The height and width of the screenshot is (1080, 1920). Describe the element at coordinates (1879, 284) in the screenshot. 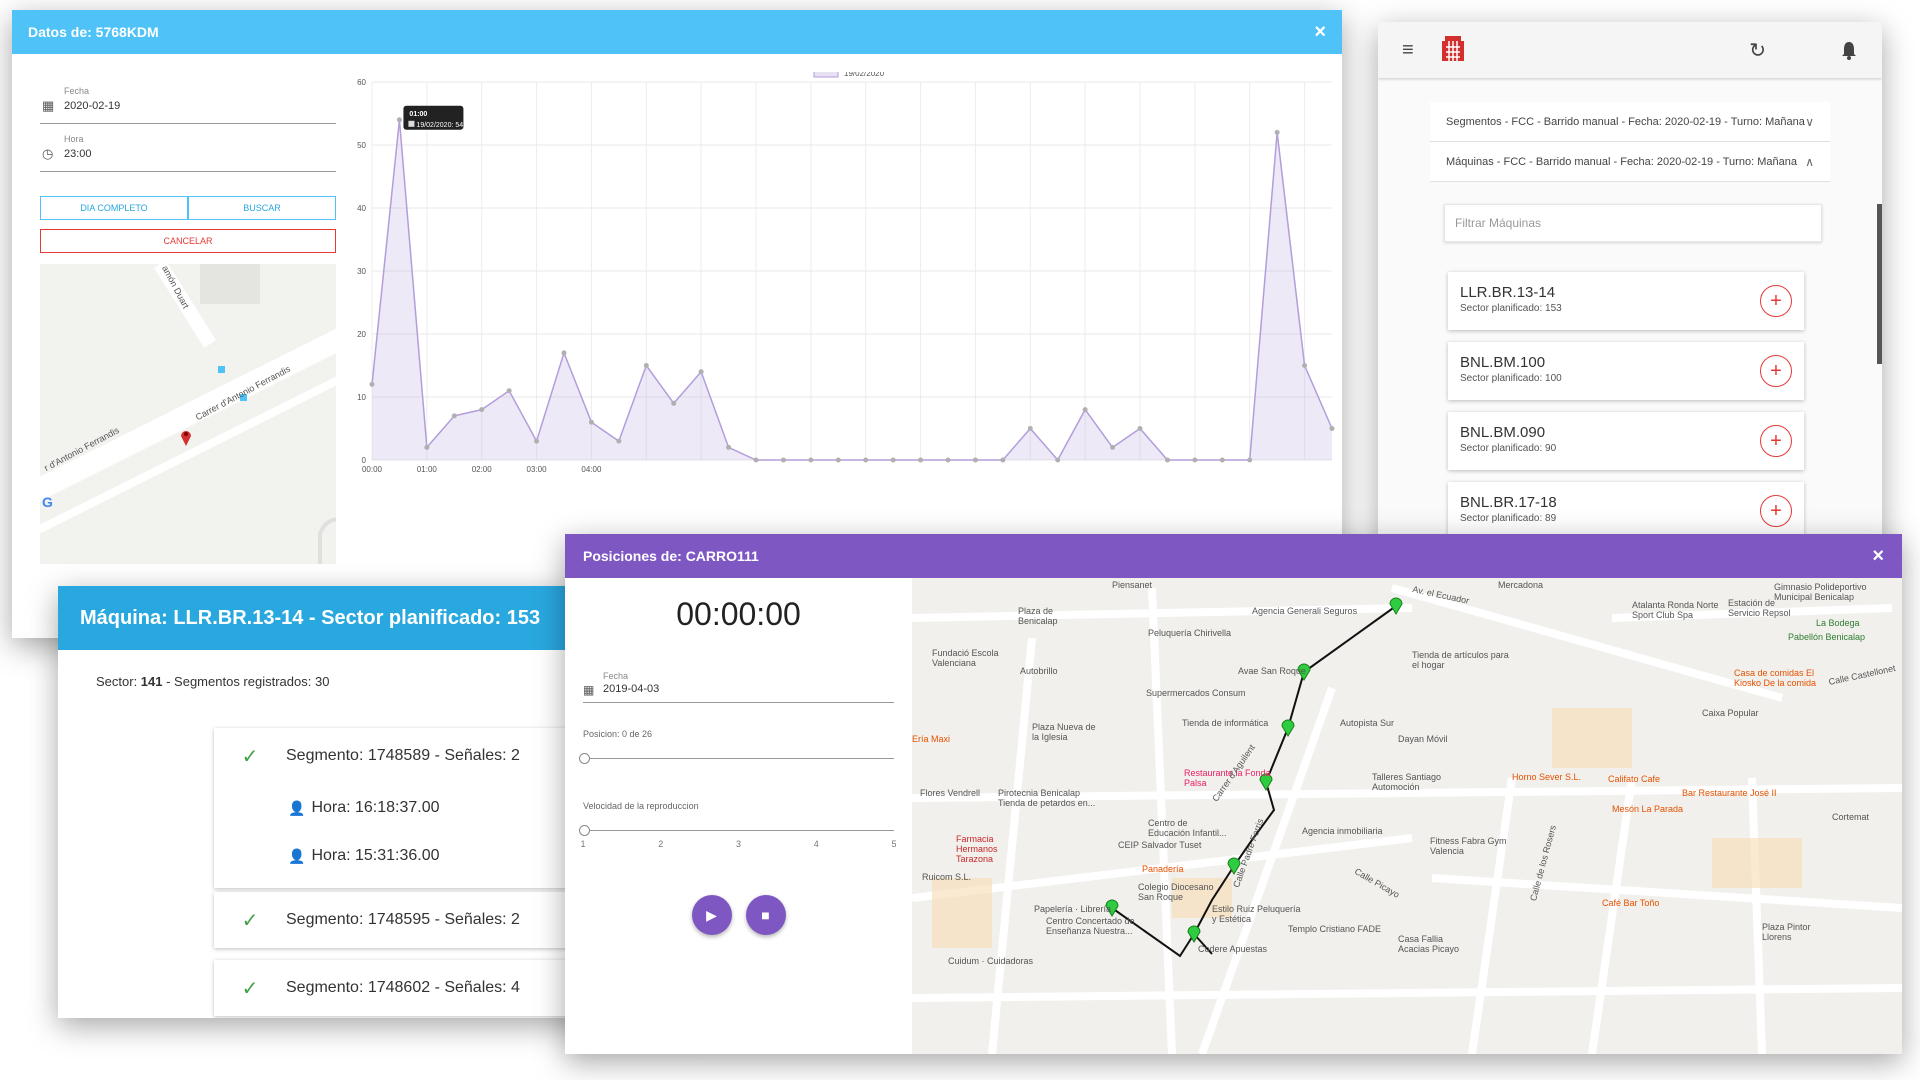

I see `scrollbar` at that location.